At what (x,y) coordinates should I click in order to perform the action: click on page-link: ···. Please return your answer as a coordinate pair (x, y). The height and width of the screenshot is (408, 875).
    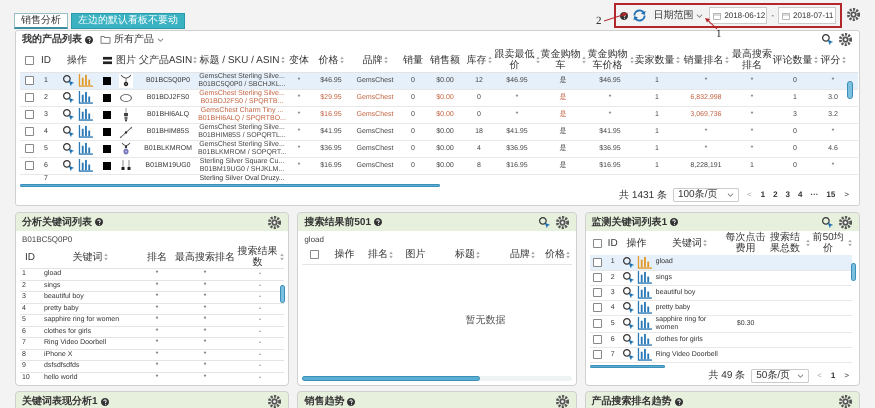
    Looking at the image, I should click on (814, 195).